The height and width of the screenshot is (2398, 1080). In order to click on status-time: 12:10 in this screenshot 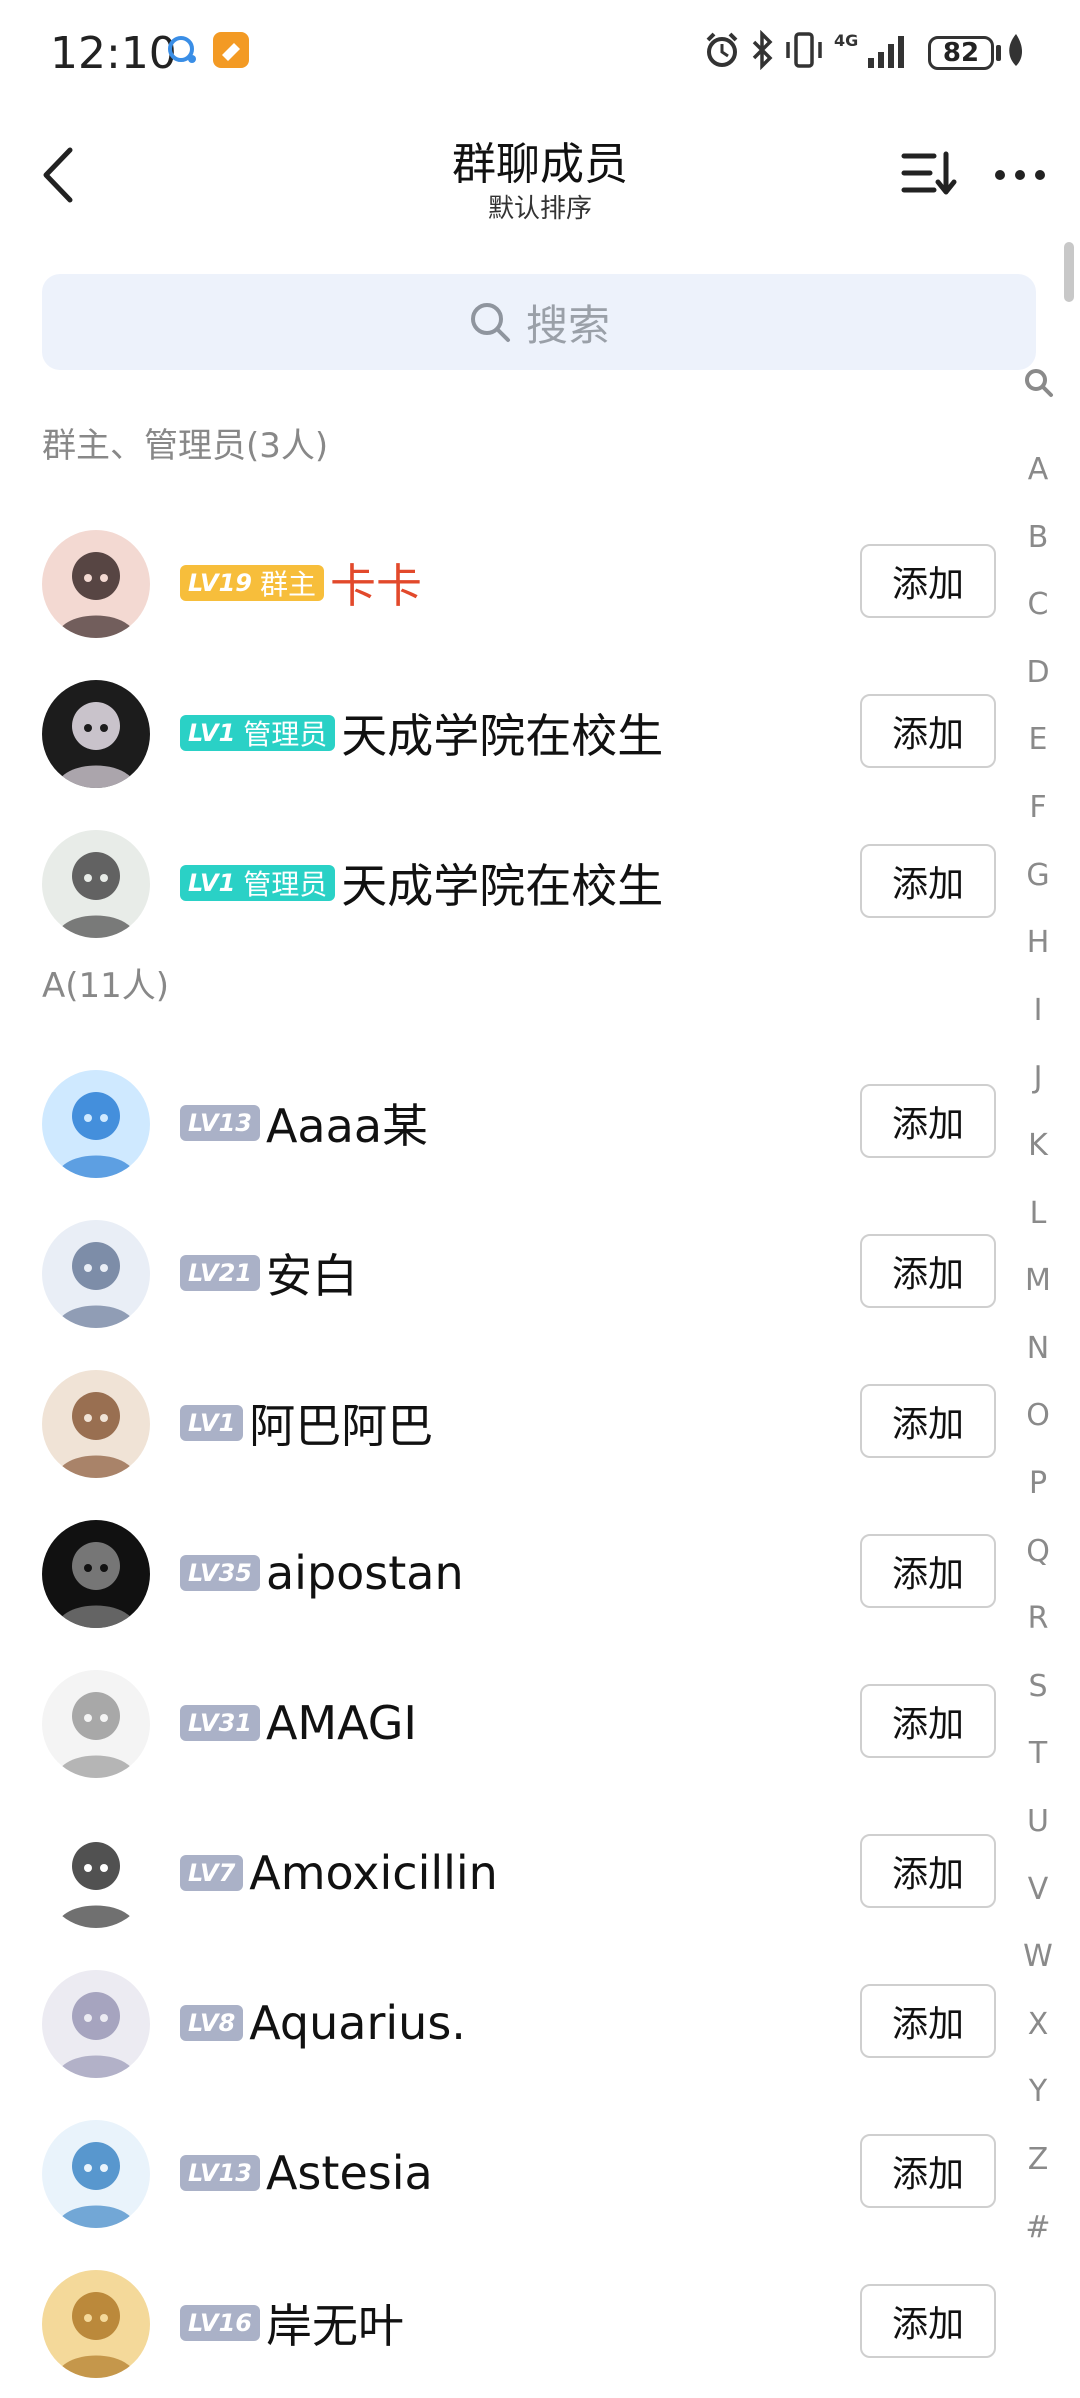, I will do `click(113, 53)`.